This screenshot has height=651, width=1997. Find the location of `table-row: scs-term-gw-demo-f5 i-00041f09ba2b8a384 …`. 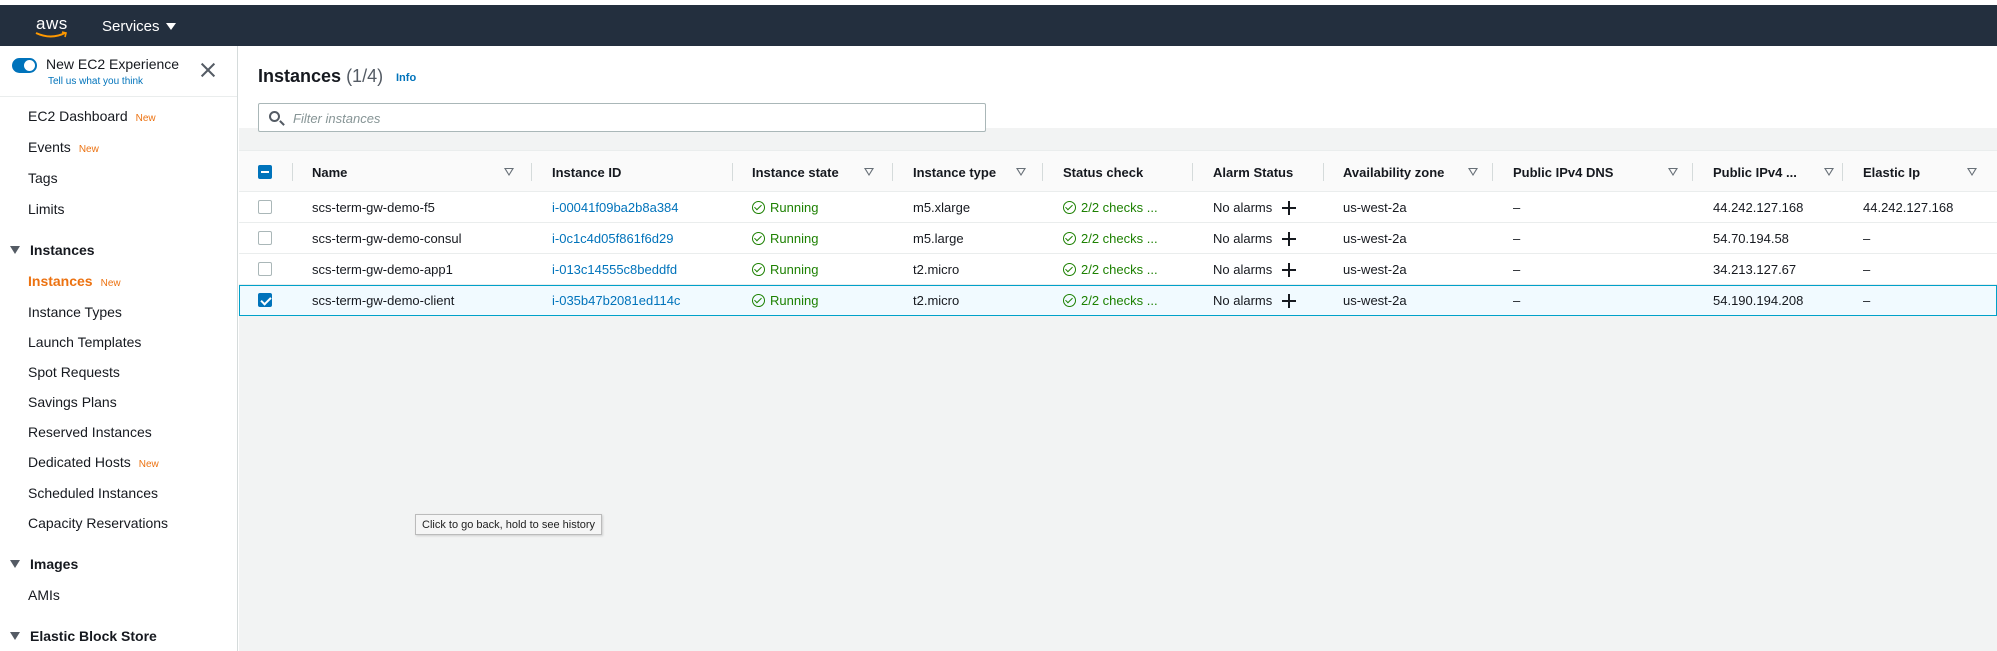

table-row: scs-term-gw-demo-f5 i-00041f09ba2b8a384 … is located at coordinates (1118, 207).